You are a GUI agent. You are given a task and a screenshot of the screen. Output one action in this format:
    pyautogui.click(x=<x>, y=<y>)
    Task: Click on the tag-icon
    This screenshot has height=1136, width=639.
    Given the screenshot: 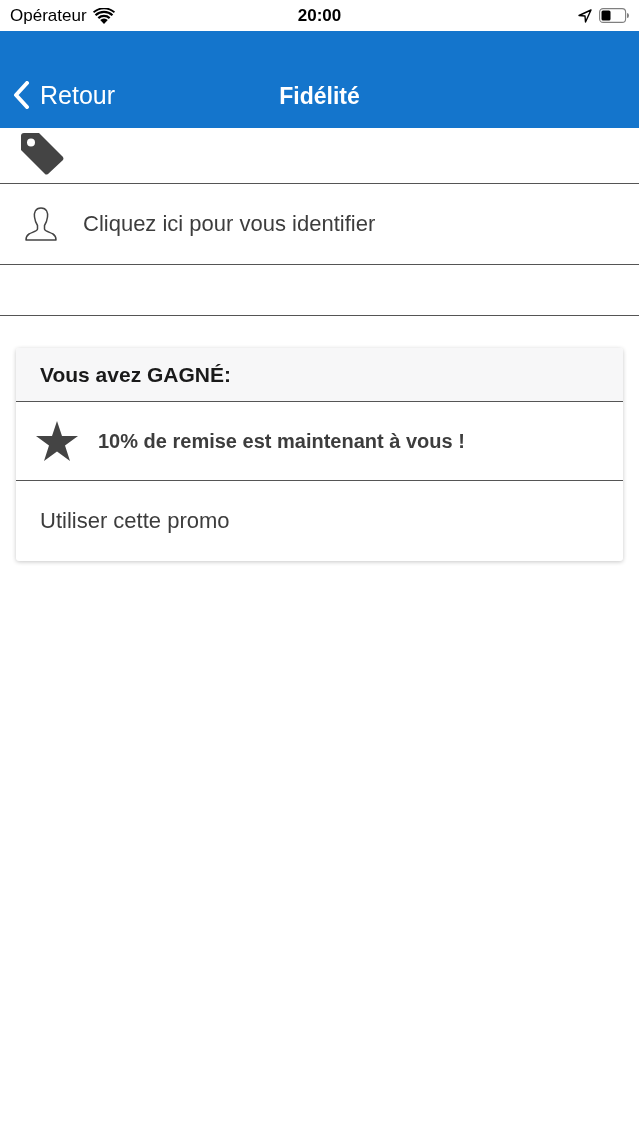 What is the action you would take?
    pyautogui.click(x=42, y=153)
    